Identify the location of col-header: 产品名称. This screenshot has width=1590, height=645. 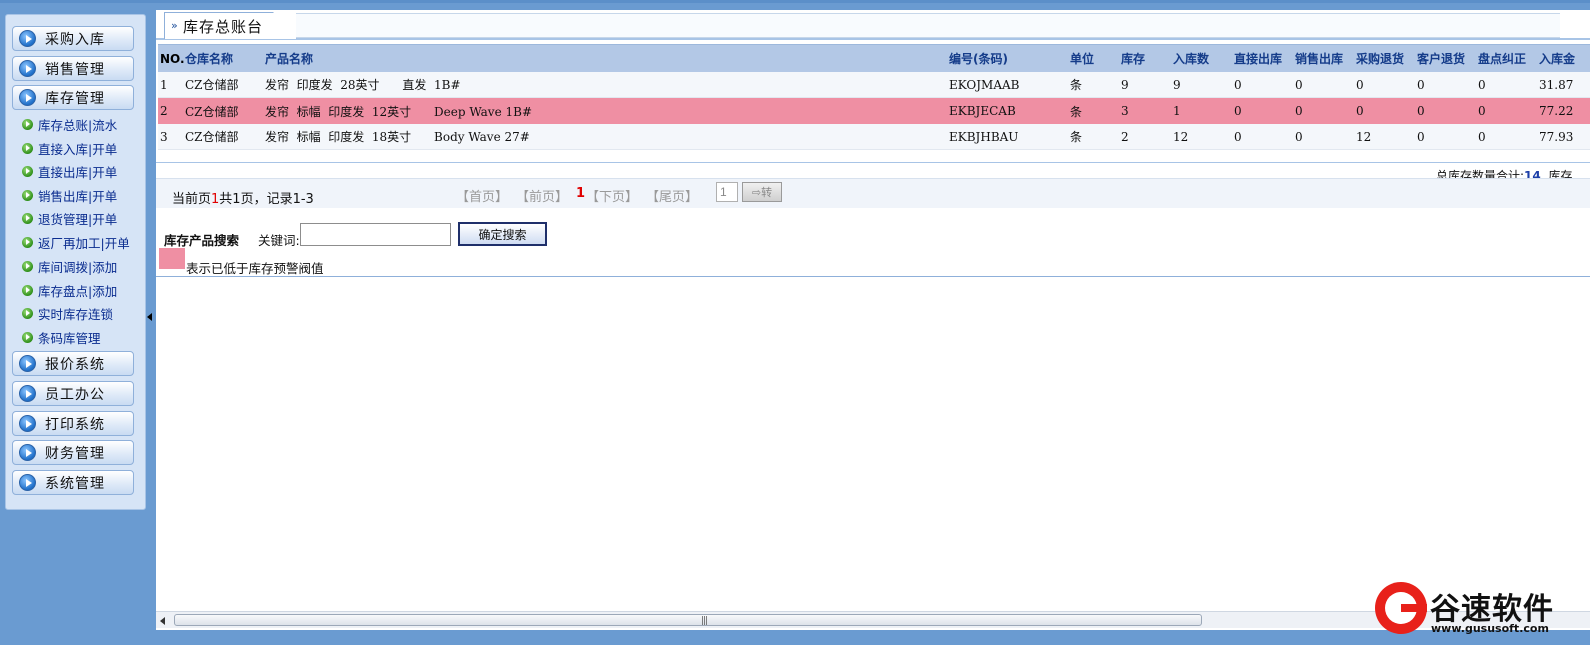
(289, 58).